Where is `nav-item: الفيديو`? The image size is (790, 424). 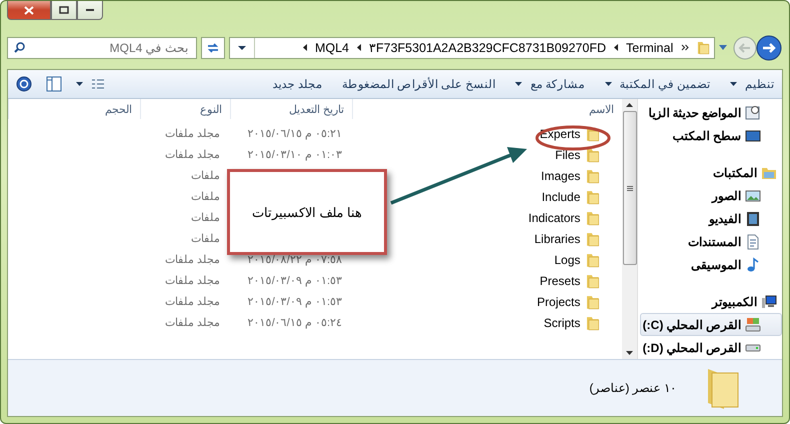 nav-item: الفيديو is located at coordinates (711, 218).